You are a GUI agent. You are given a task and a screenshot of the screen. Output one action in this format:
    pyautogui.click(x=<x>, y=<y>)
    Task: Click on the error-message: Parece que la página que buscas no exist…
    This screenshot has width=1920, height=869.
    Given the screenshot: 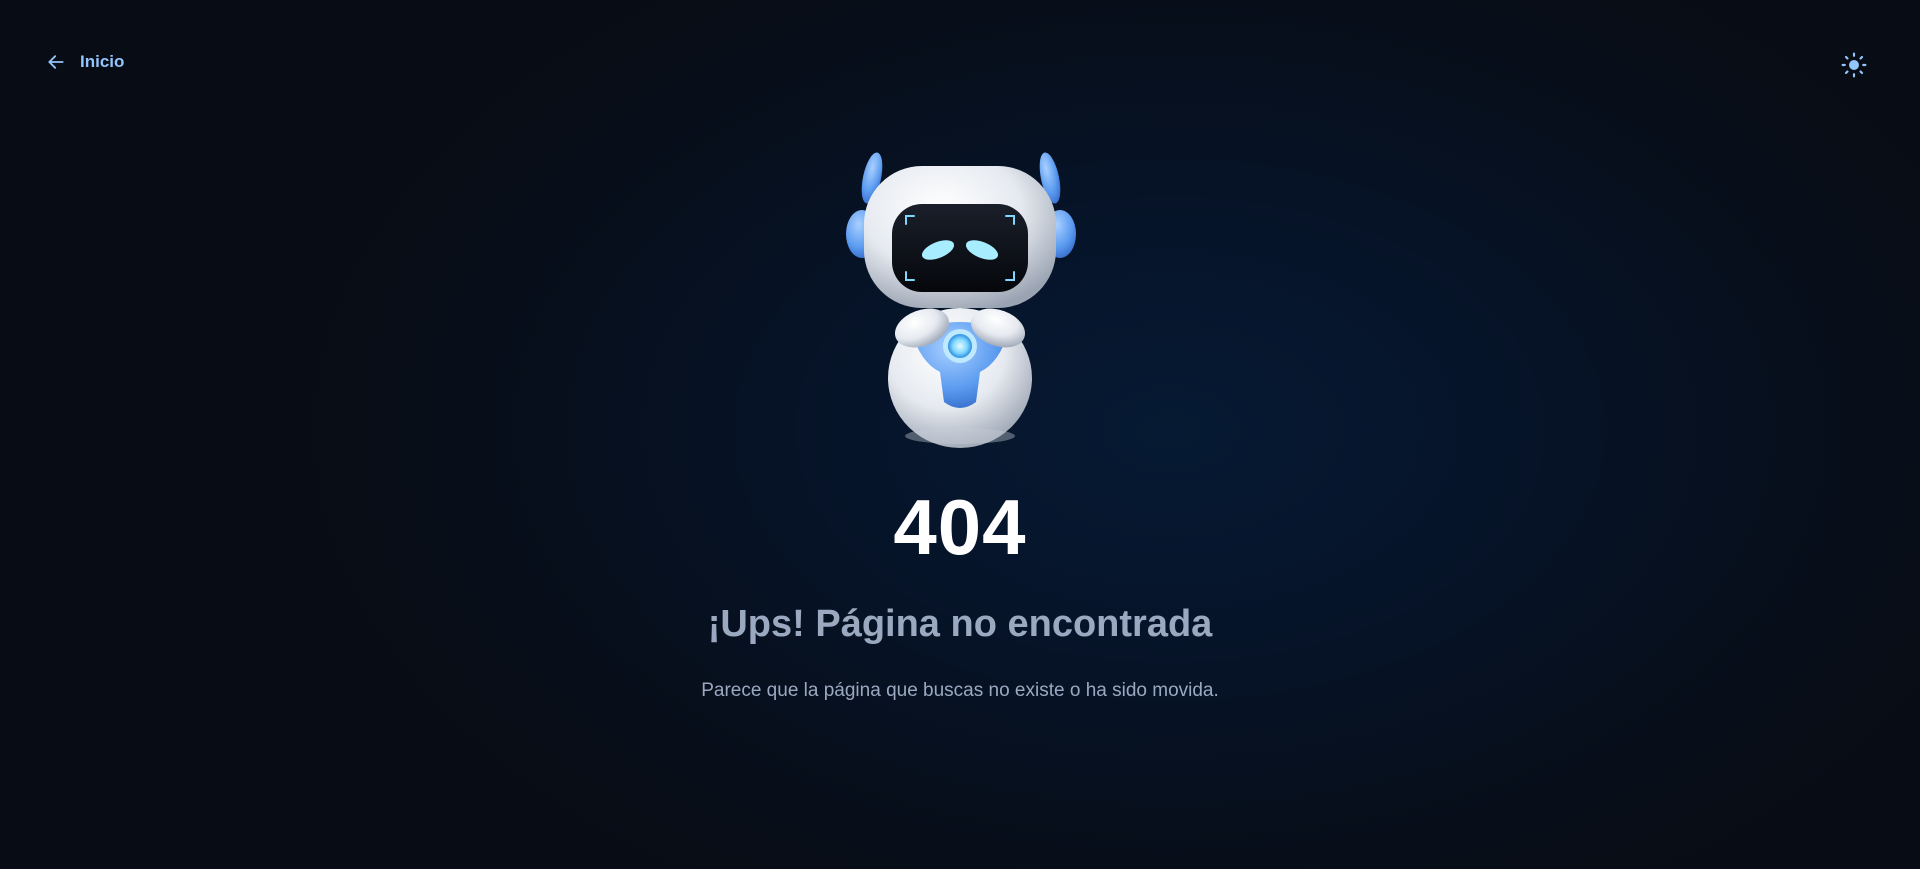 What is the action you would take?
    pyautogui.click(x=960, y=690)
    